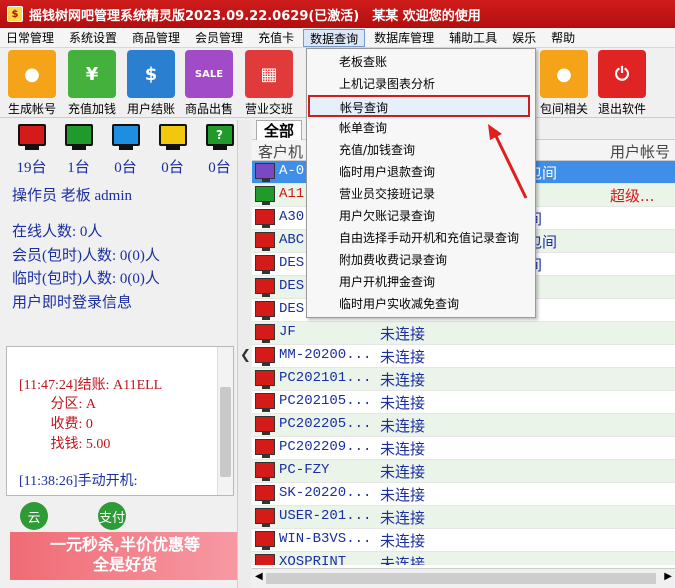 This screenshot has height=588, width=675. Describe the element at coordinates (225, 432) in the screenshot. I see `log-scrollbar-thumb` at that location.